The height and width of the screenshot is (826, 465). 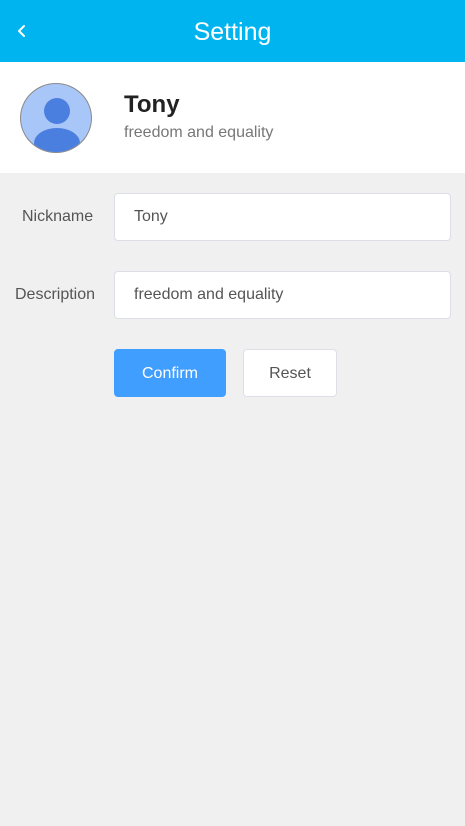 I want to click on profile-name: Tony, so click(x=152, y=104).